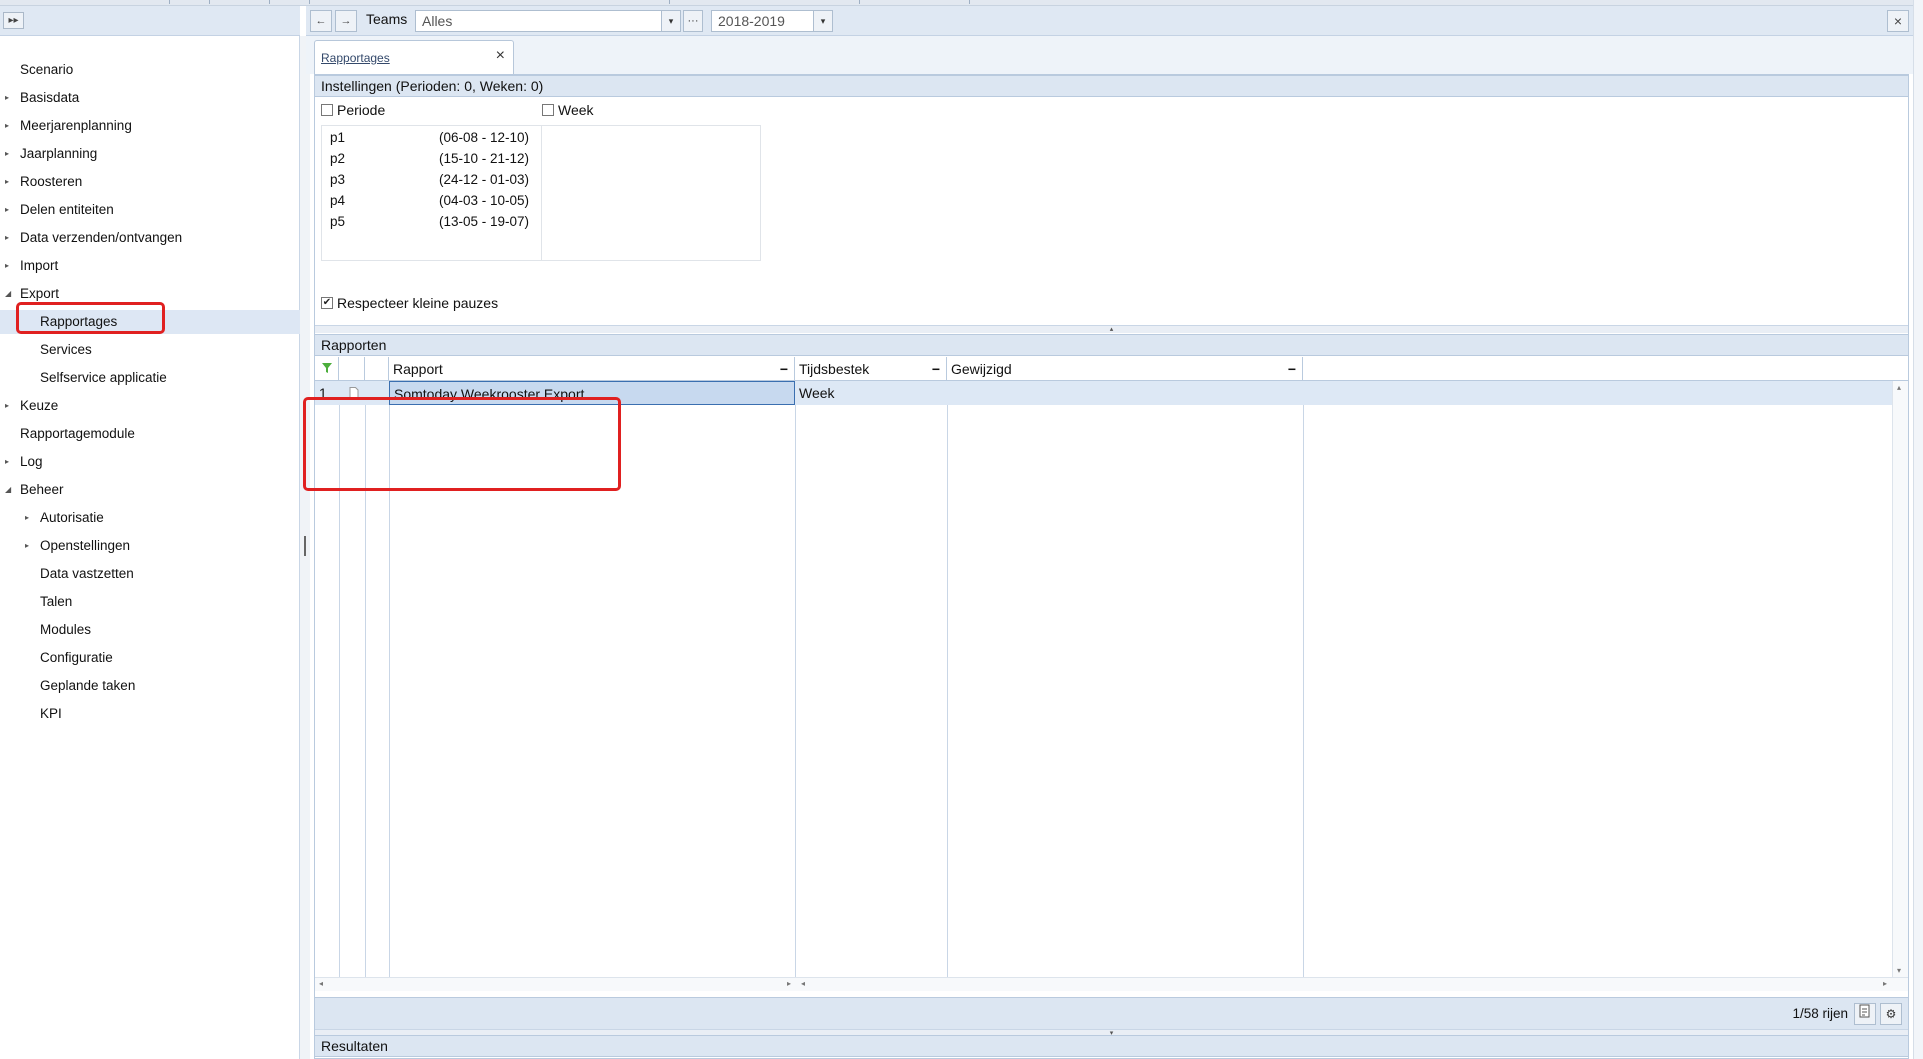  Describe the element at coordinates (1891, 1014) in the screenshot. I see `gear-icon: ⚙` at that location.